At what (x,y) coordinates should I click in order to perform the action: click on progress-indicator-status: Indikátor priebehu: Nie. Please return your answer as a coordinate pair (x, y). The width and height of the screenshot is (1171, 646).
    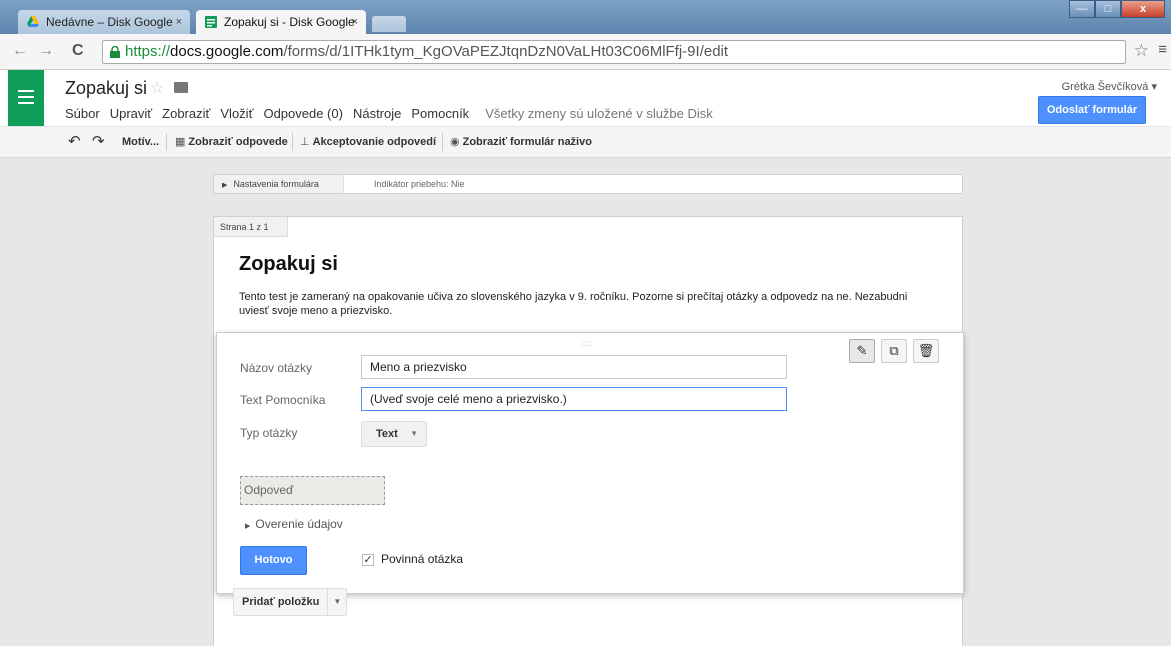
    Looking at the image, I should click on (419, 184).